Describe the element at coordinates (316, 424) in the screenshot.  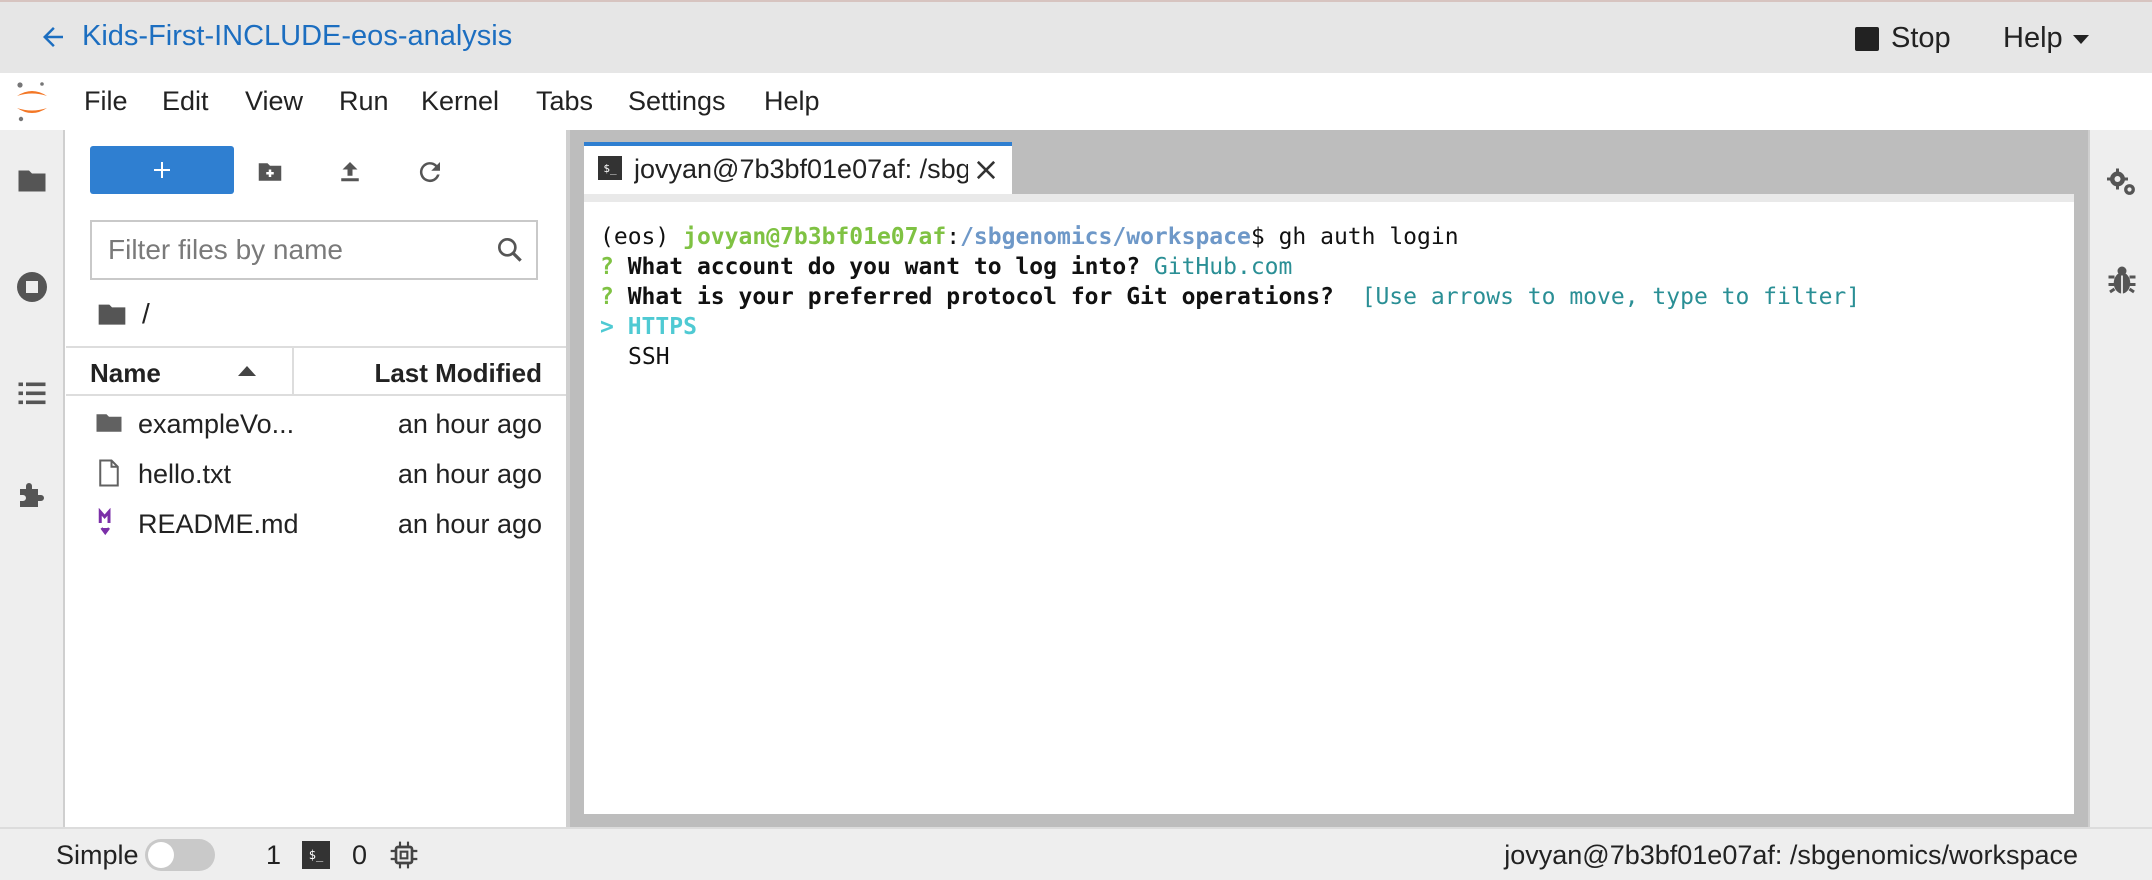
I see `file-row: exampleVo... an hour ago` at that location.